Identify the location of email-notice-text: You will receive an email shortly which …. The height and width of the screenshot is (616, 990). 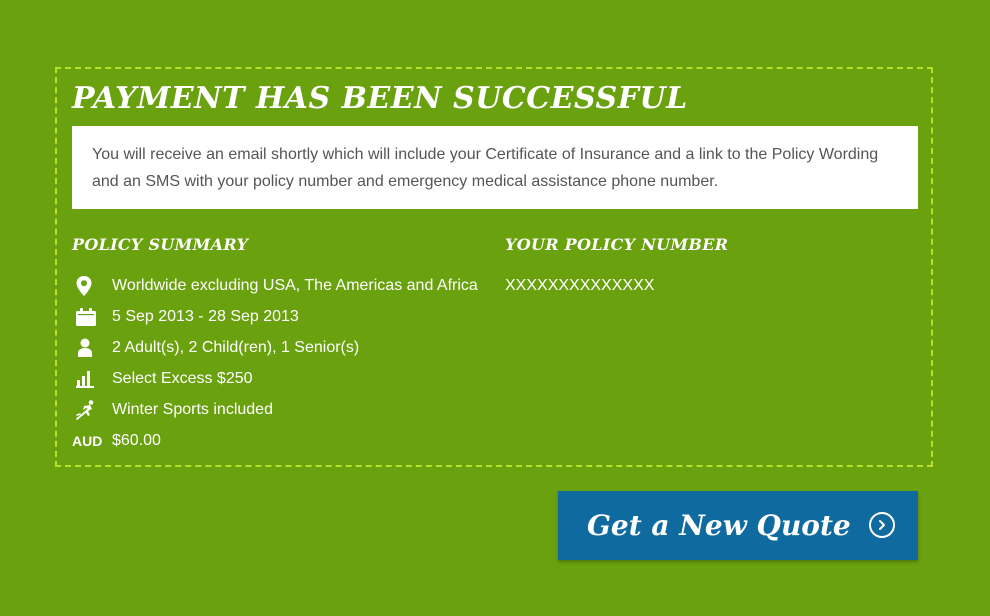
(485, 168).